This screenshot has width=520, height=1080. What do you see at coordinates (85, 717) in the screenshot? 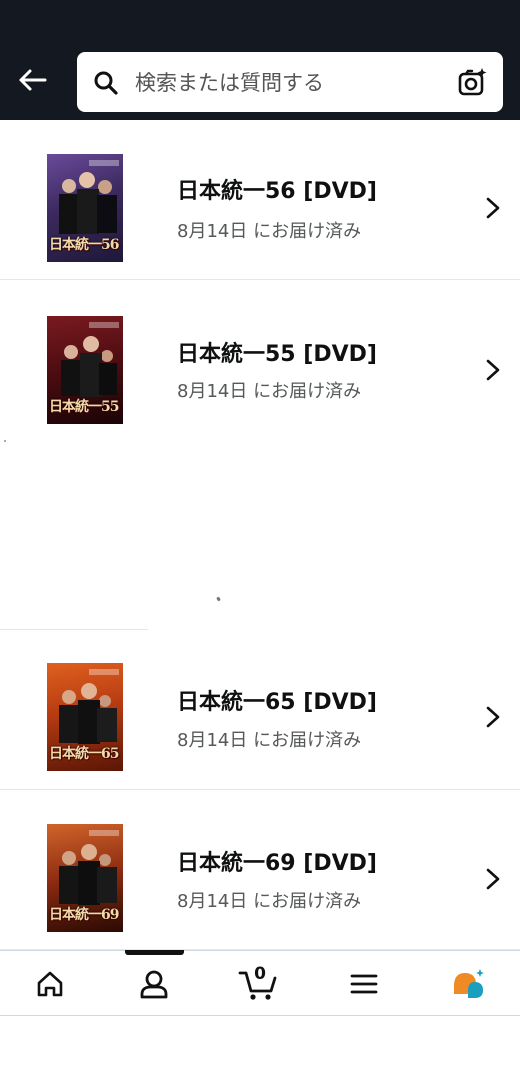
I see `product-cover-image: 日本統一65` at bounding box center [85, 717].